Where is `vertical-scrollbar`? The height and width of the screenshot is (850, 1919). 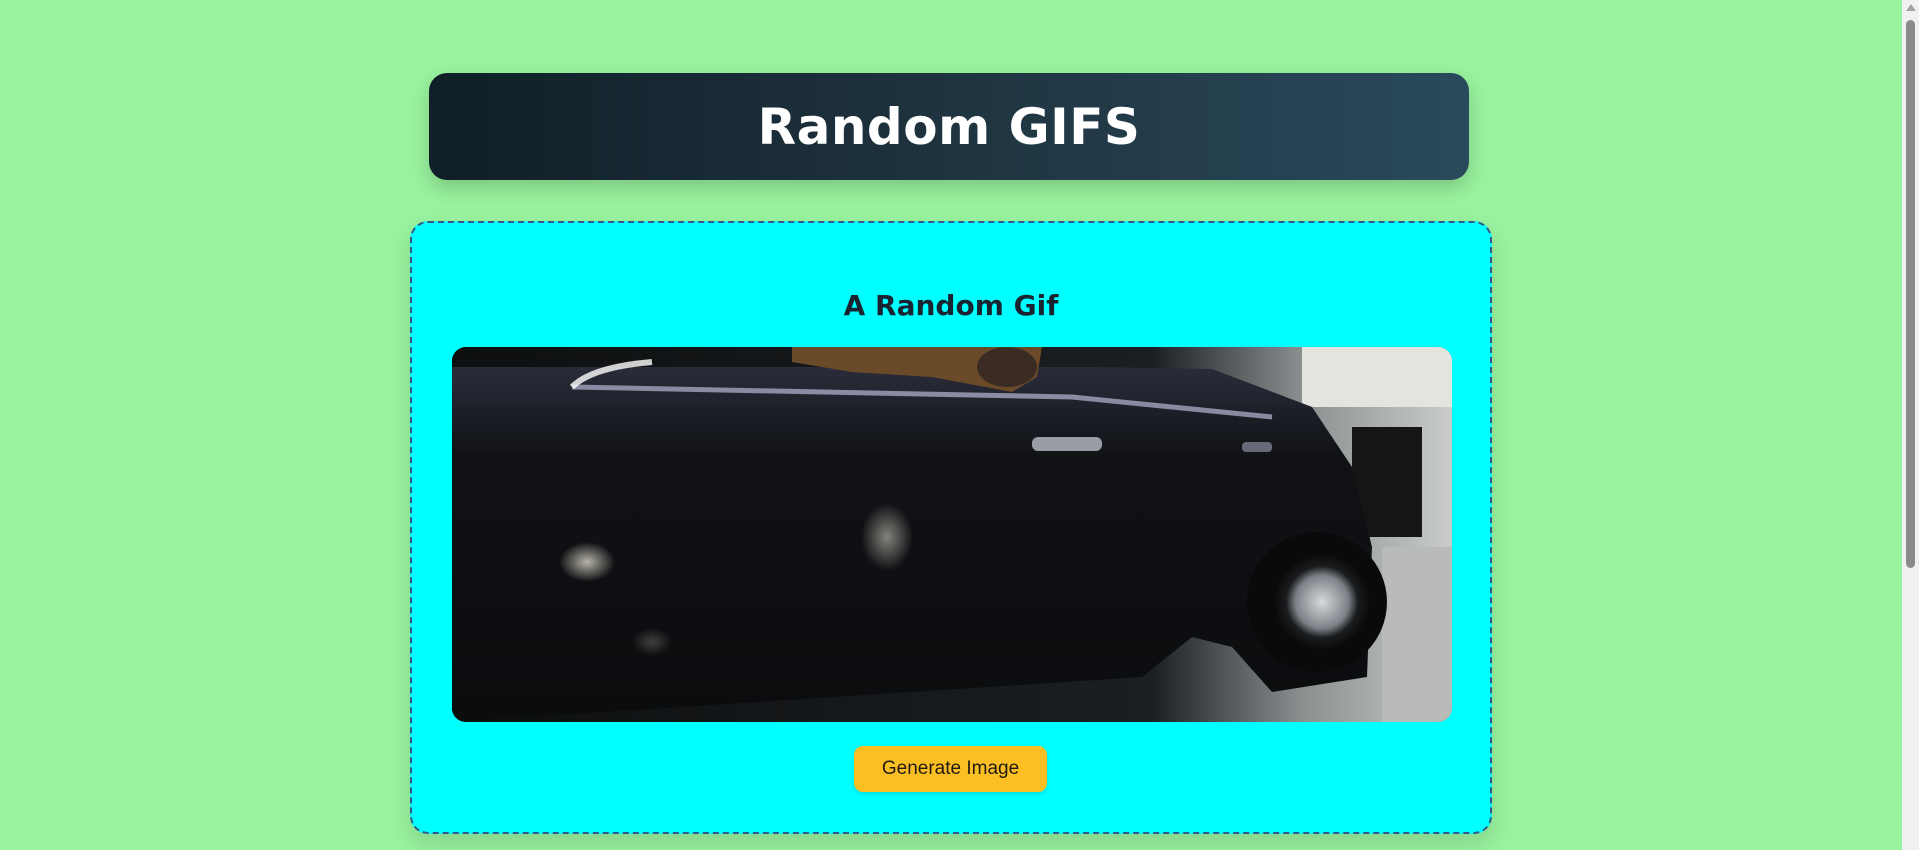 vertical-scrollbar is located at coordinates (1910, 425).